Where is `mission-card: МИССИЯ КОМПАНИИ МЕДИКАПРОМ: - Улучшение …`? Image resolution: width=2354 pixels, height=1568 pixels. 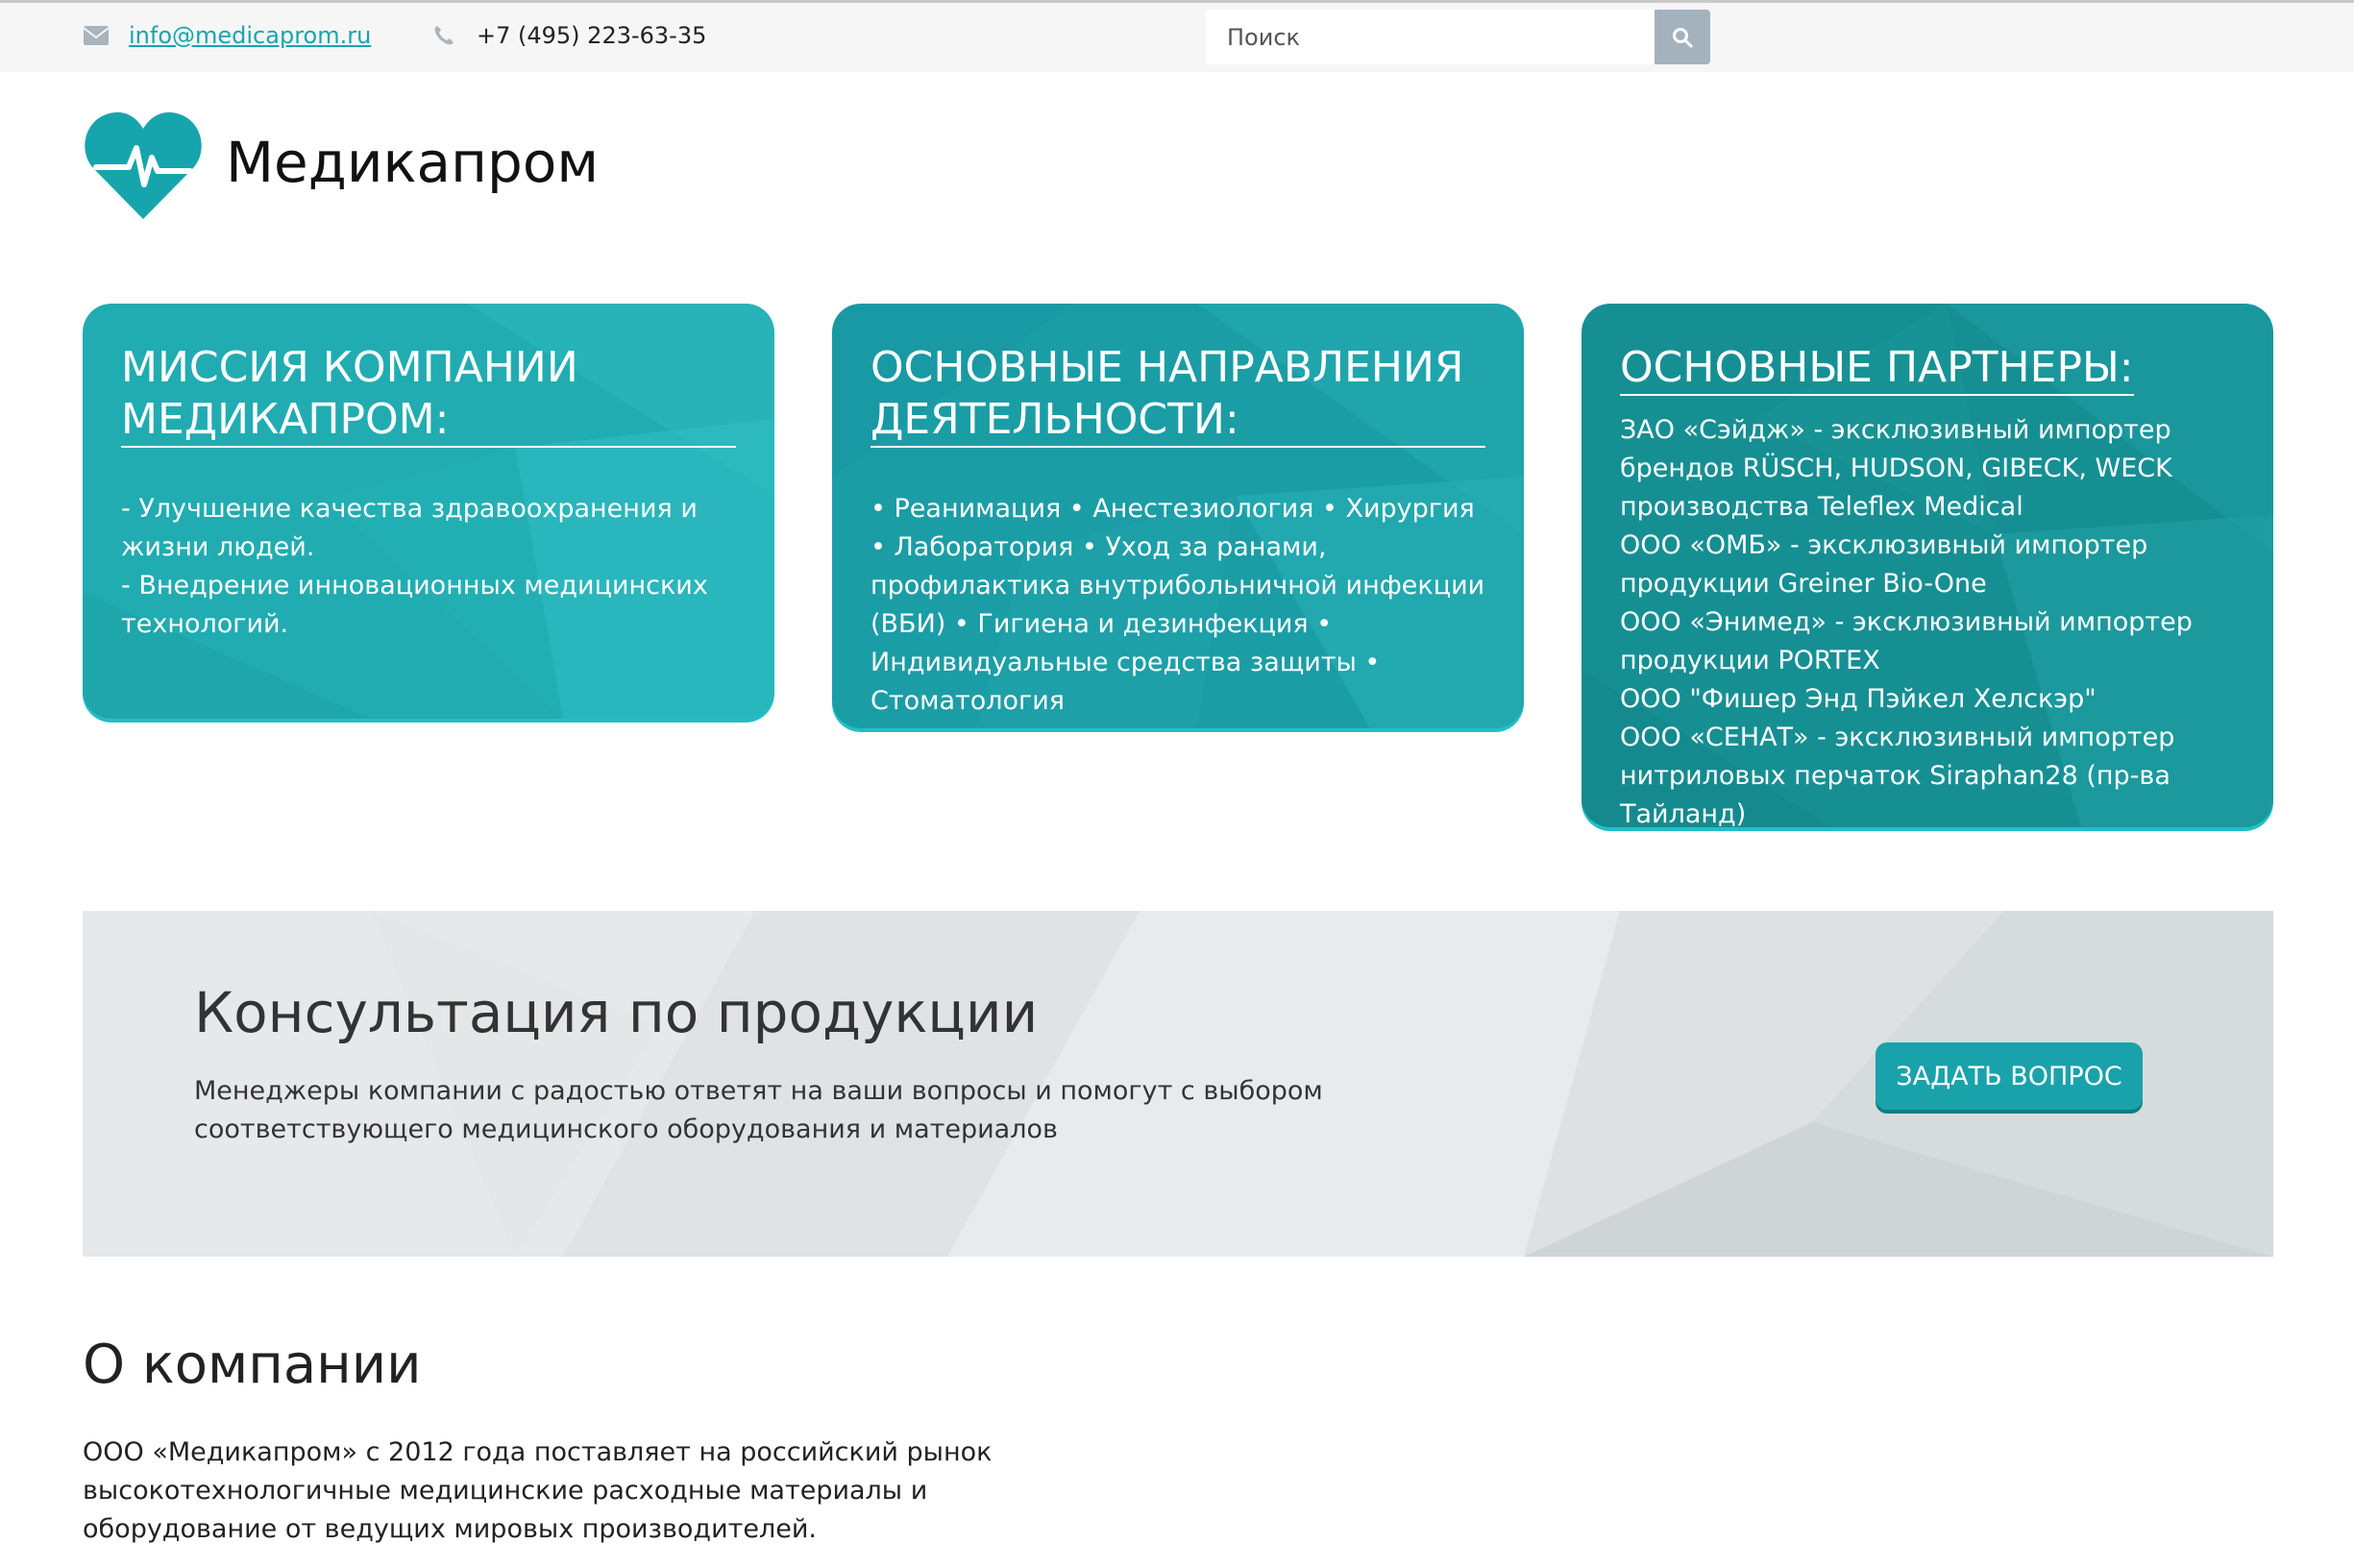 mission-card: МИССИЯ КОМПАНИИ МЕДИКАПРОМ: - Улучшение … is located at coordinates (428, 512).